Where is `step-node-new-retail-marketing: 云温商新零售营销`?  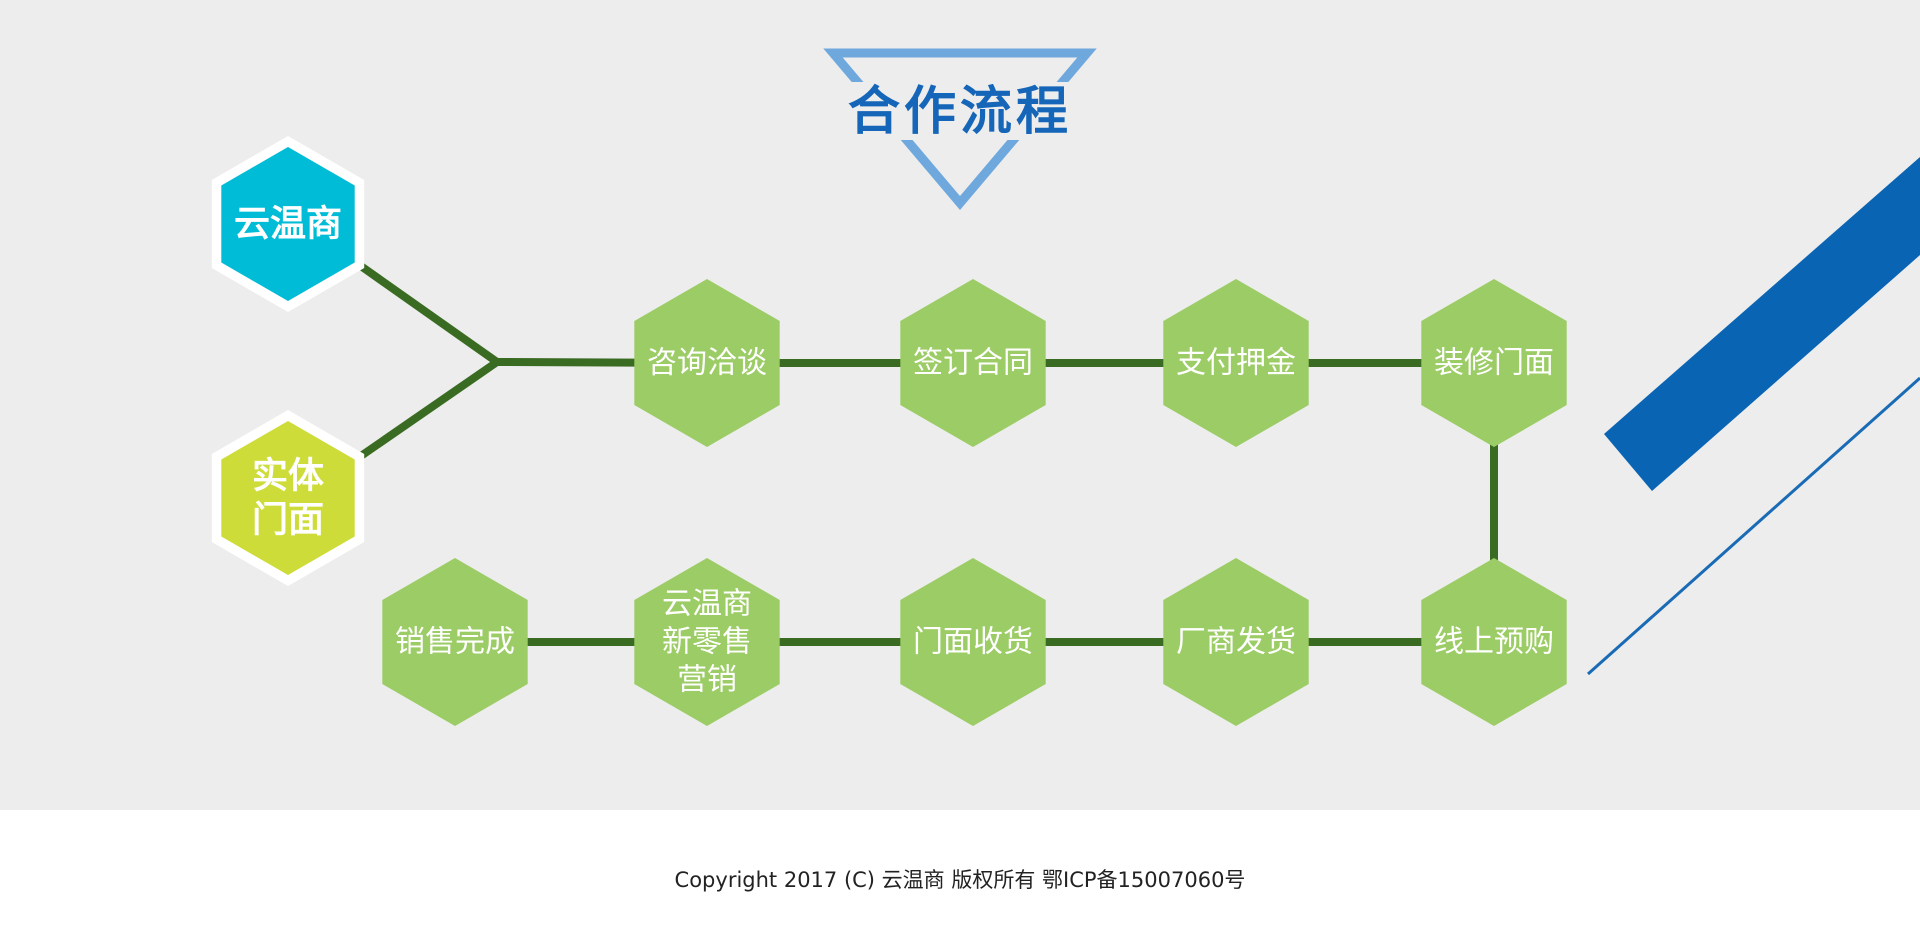 step-node-new-retail-marketing: 云温商新零售营销 is located at coordinates (707, 642).